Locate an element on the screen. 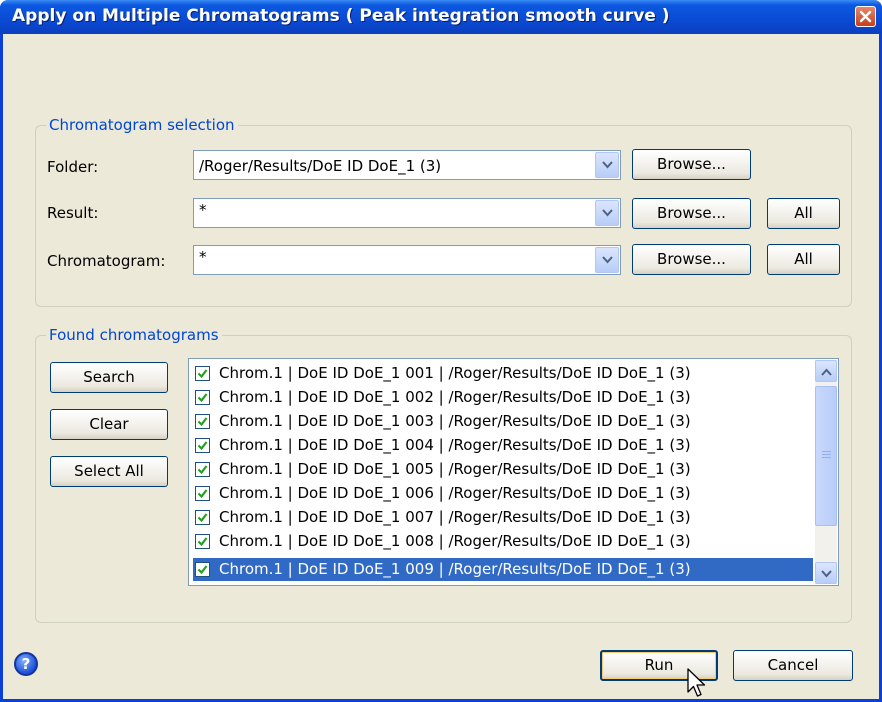  folder-dropdown-button is located at coordinates (607, 165).